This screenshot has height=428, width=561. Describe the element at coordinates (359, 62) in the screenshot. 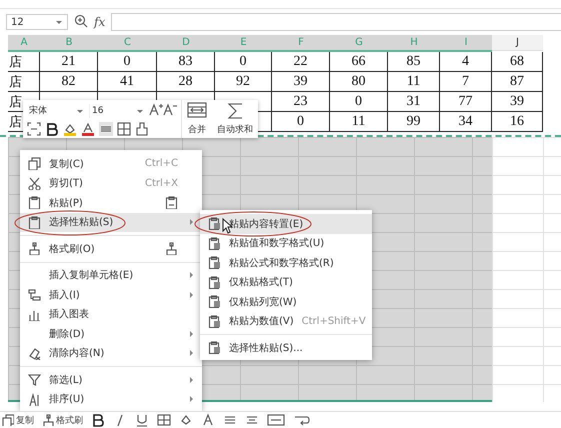

I see `table-cell: 66` at that location.